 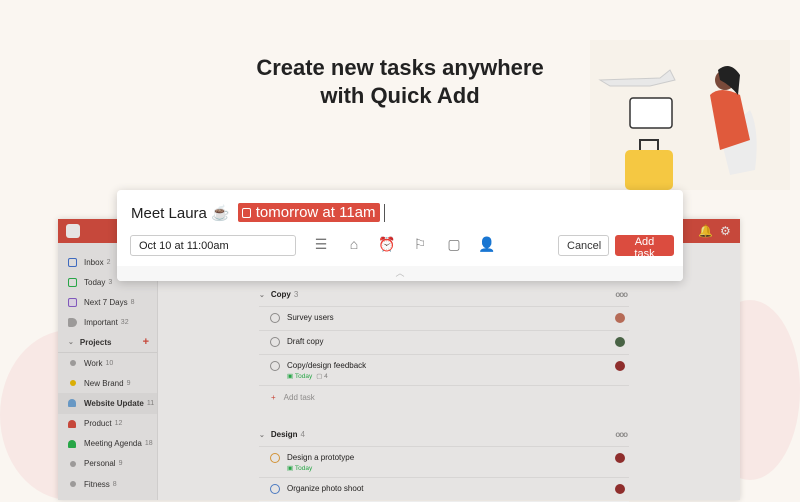 What do you see at coordinates (583, 245) in the screenshot?
I see `cancel-button: Cancel` at bounding box center [583, 245].